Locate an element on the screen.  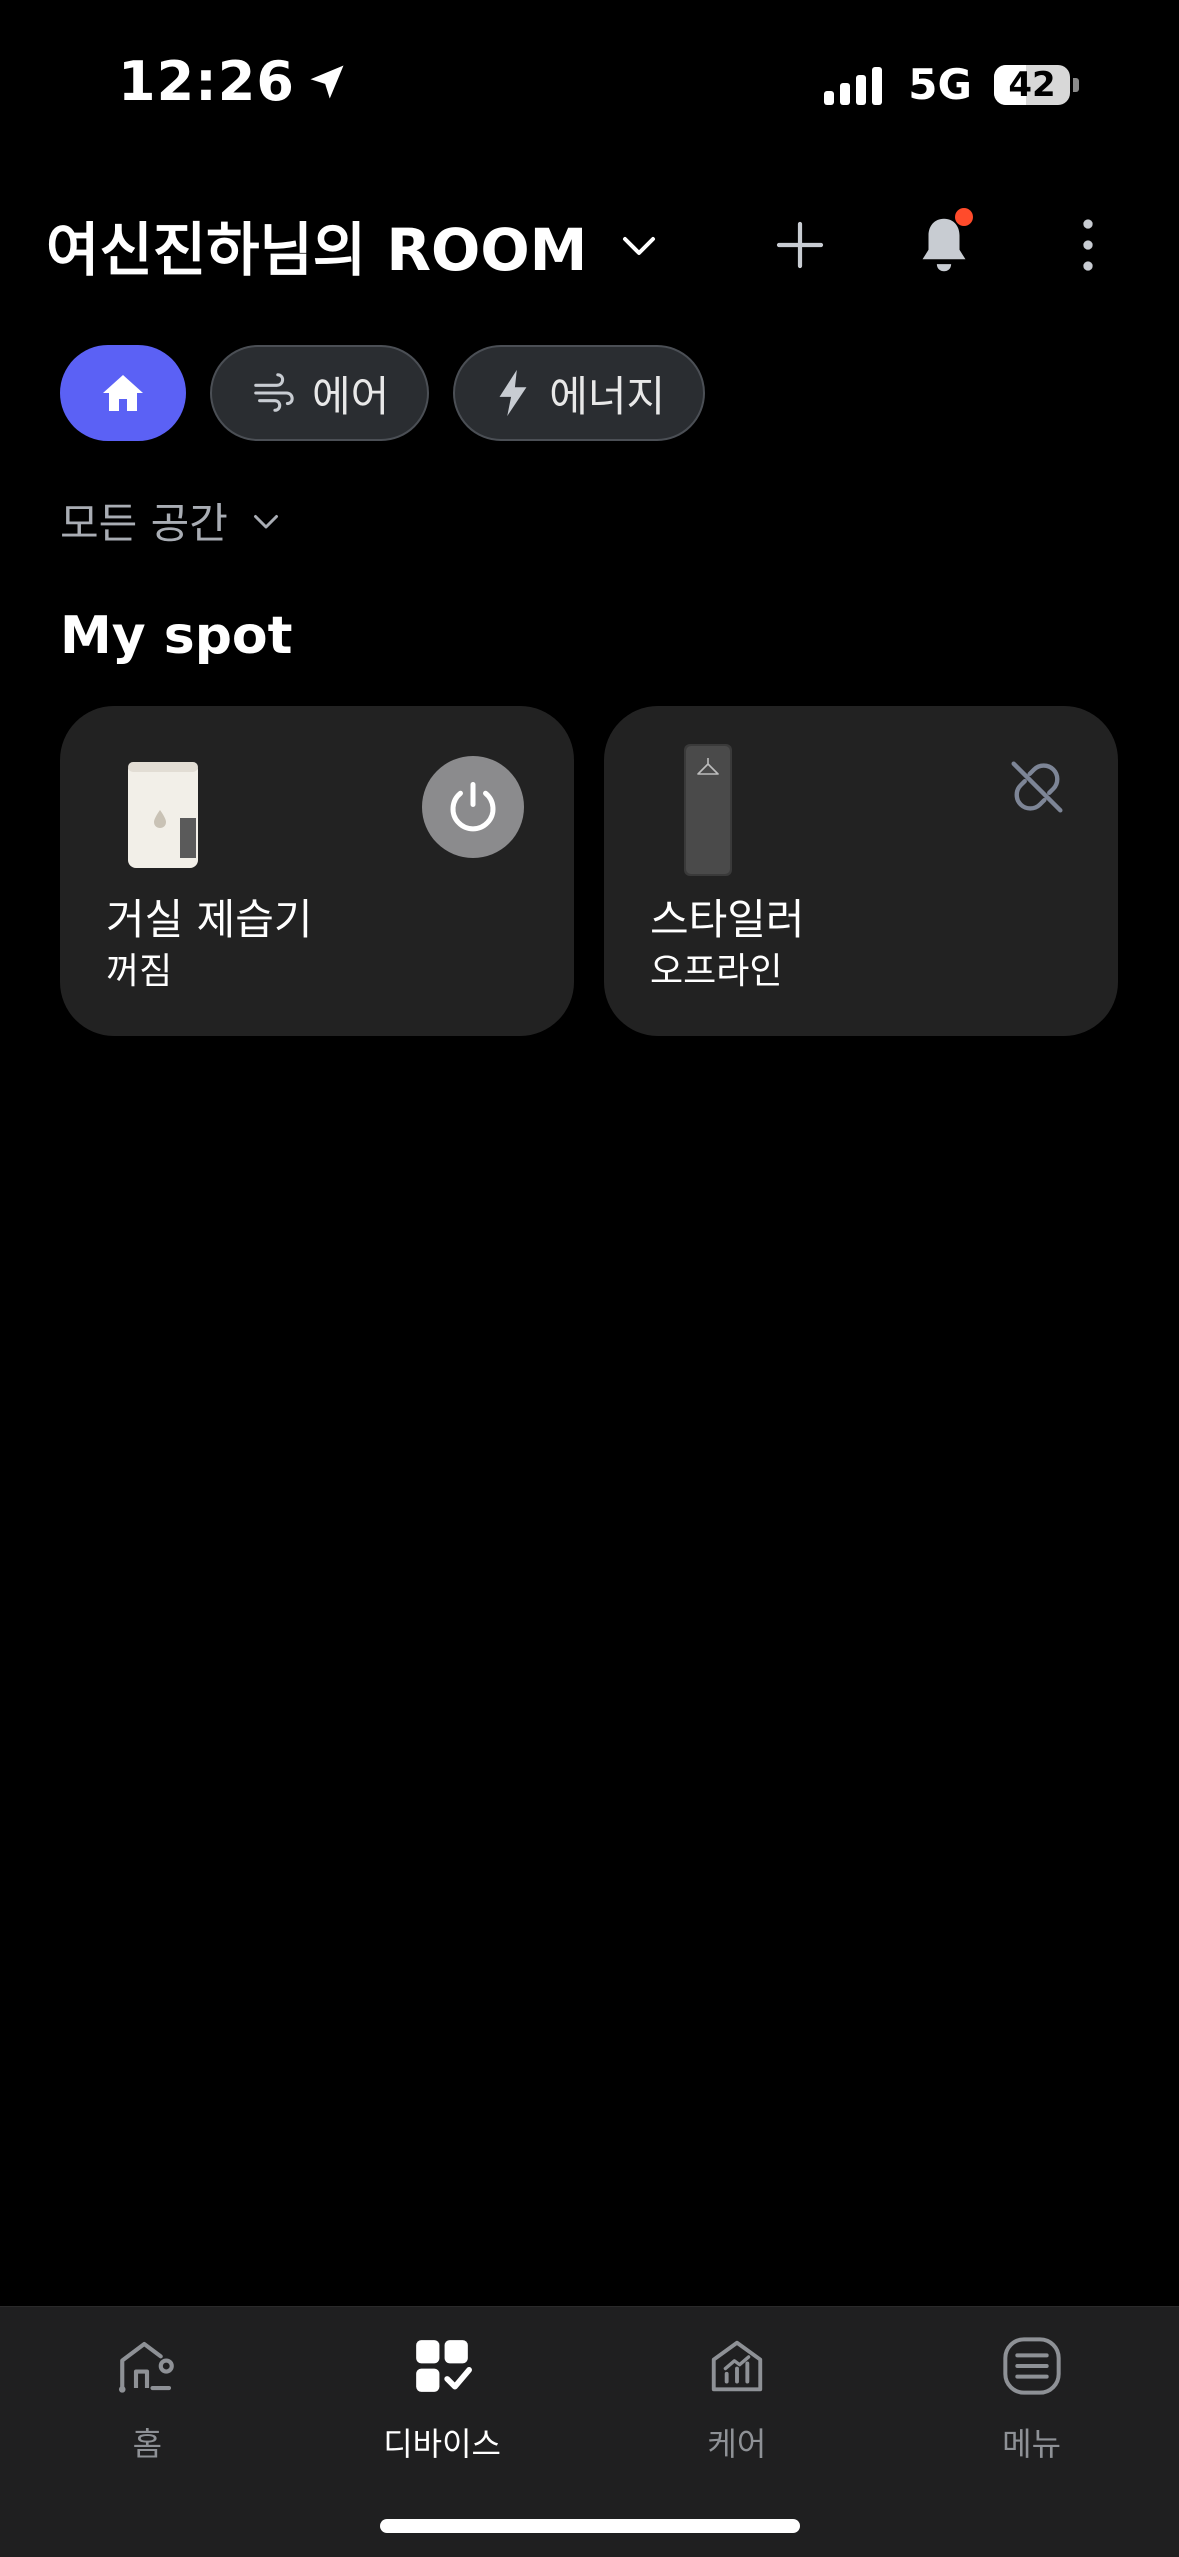
device-name: 거실 제습기 is located at coordinates (209, 919).